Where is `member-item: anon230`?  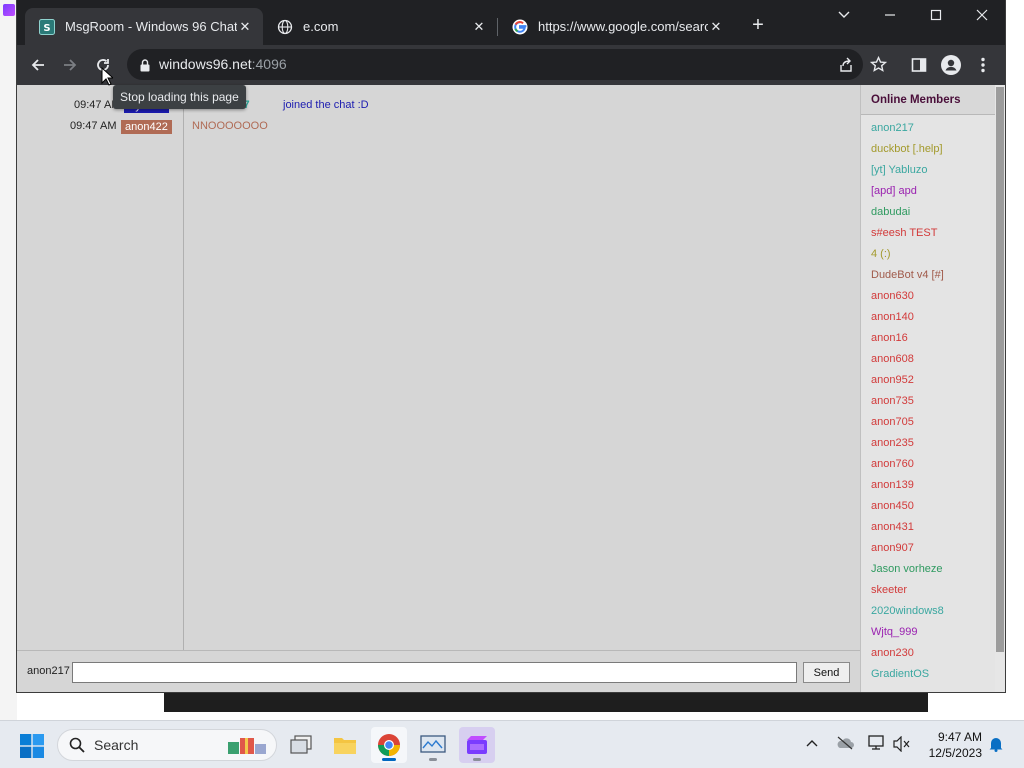 member-item: anon230 is located at coordinates (892, 653).